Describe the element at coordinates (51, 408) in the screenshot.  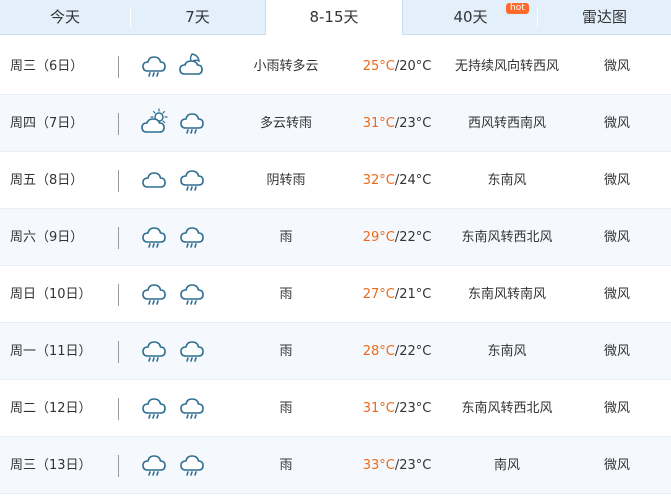
I see `day-label: 周二（12日）` at that location.